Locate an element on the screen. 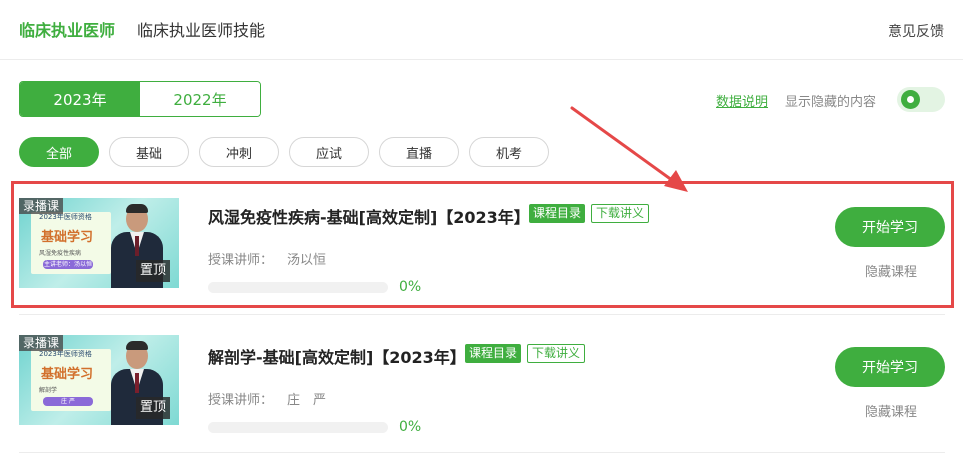  data-note-link: 数据说明 is located at coordinates (742, 100).